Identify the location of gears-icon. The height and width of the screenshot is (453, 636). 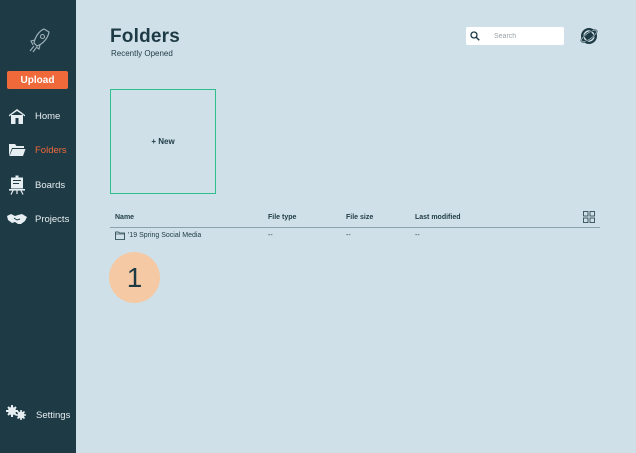
(17, 415).